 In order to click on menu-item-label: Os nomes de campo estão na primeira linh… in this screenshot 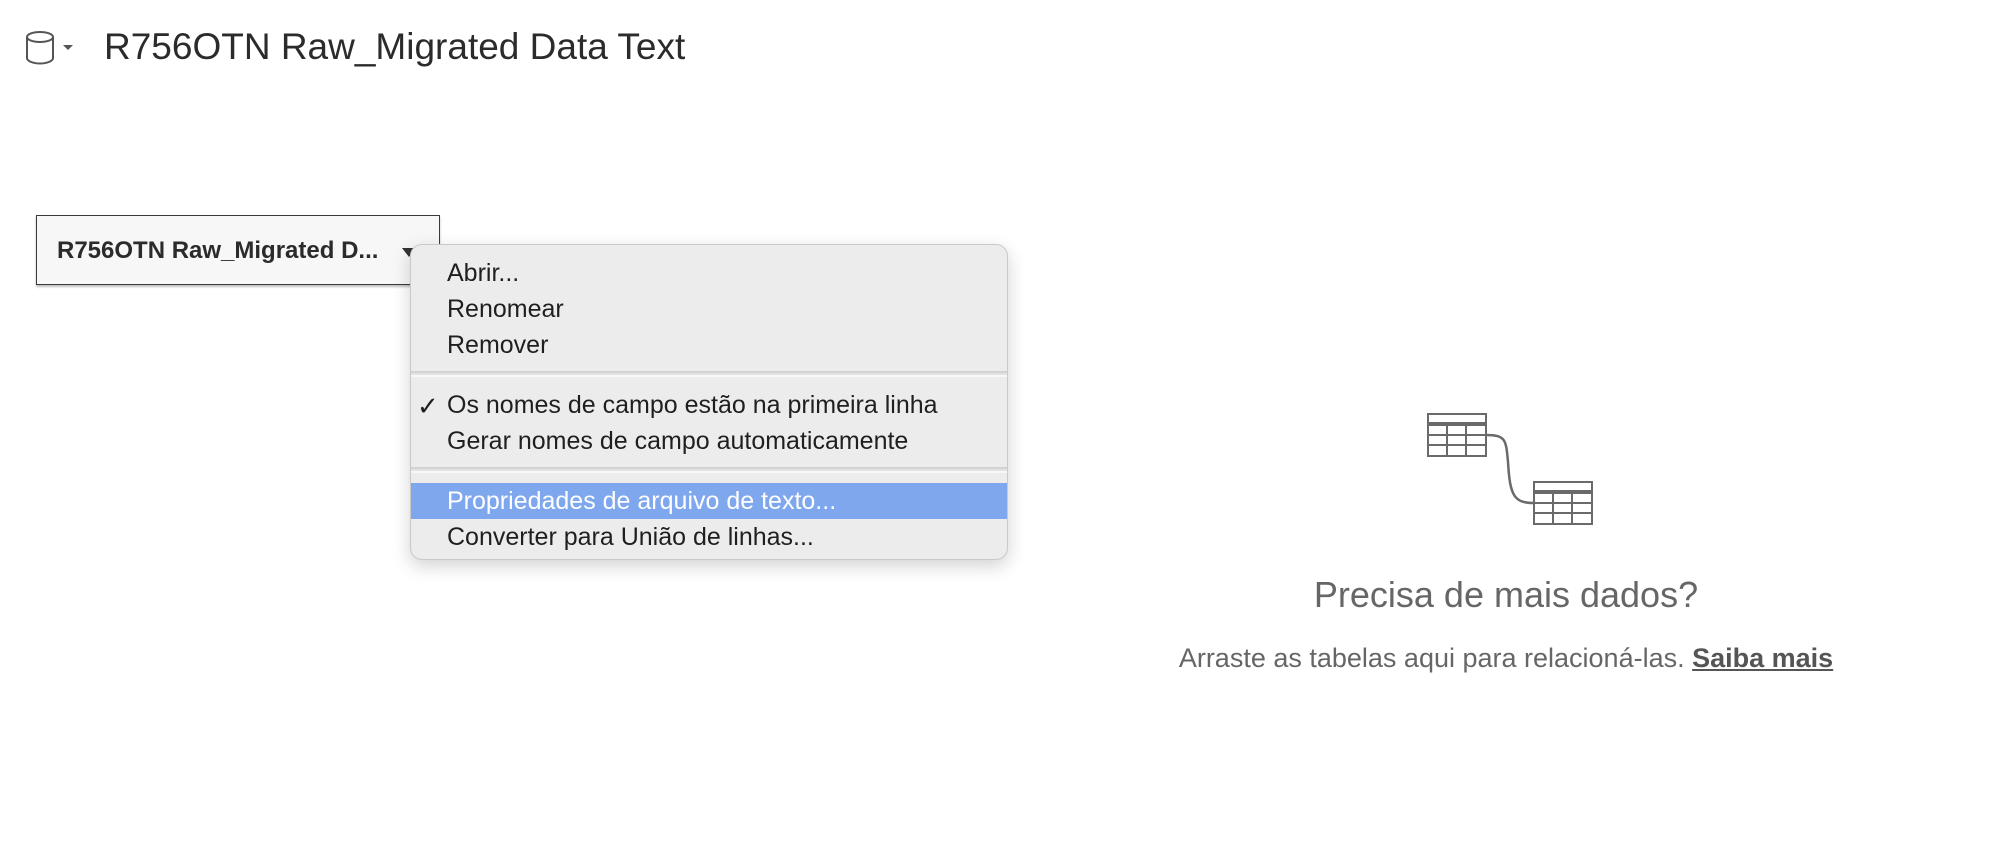, I will do `click(692, 405)`.